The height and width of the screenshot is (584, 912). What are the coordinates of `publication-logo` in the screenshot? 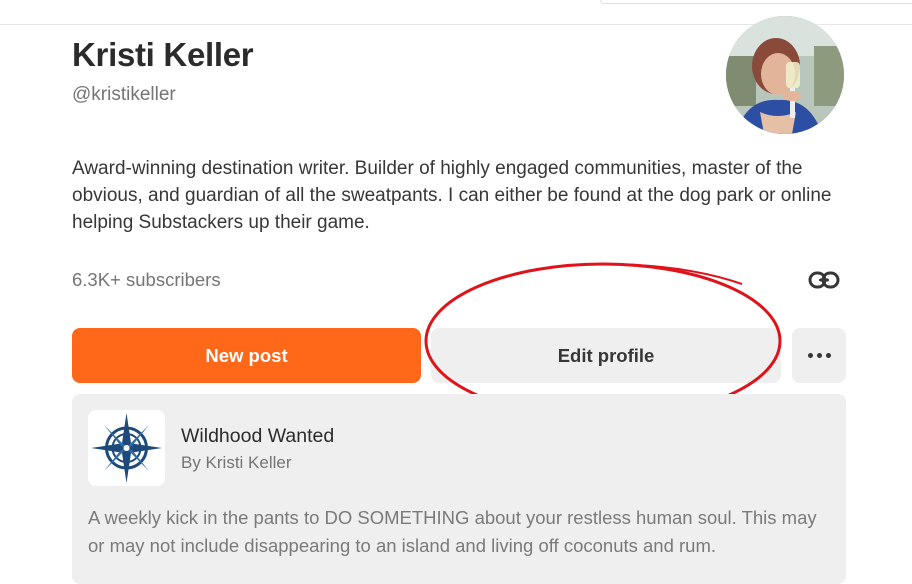 It's located at (126, 448).